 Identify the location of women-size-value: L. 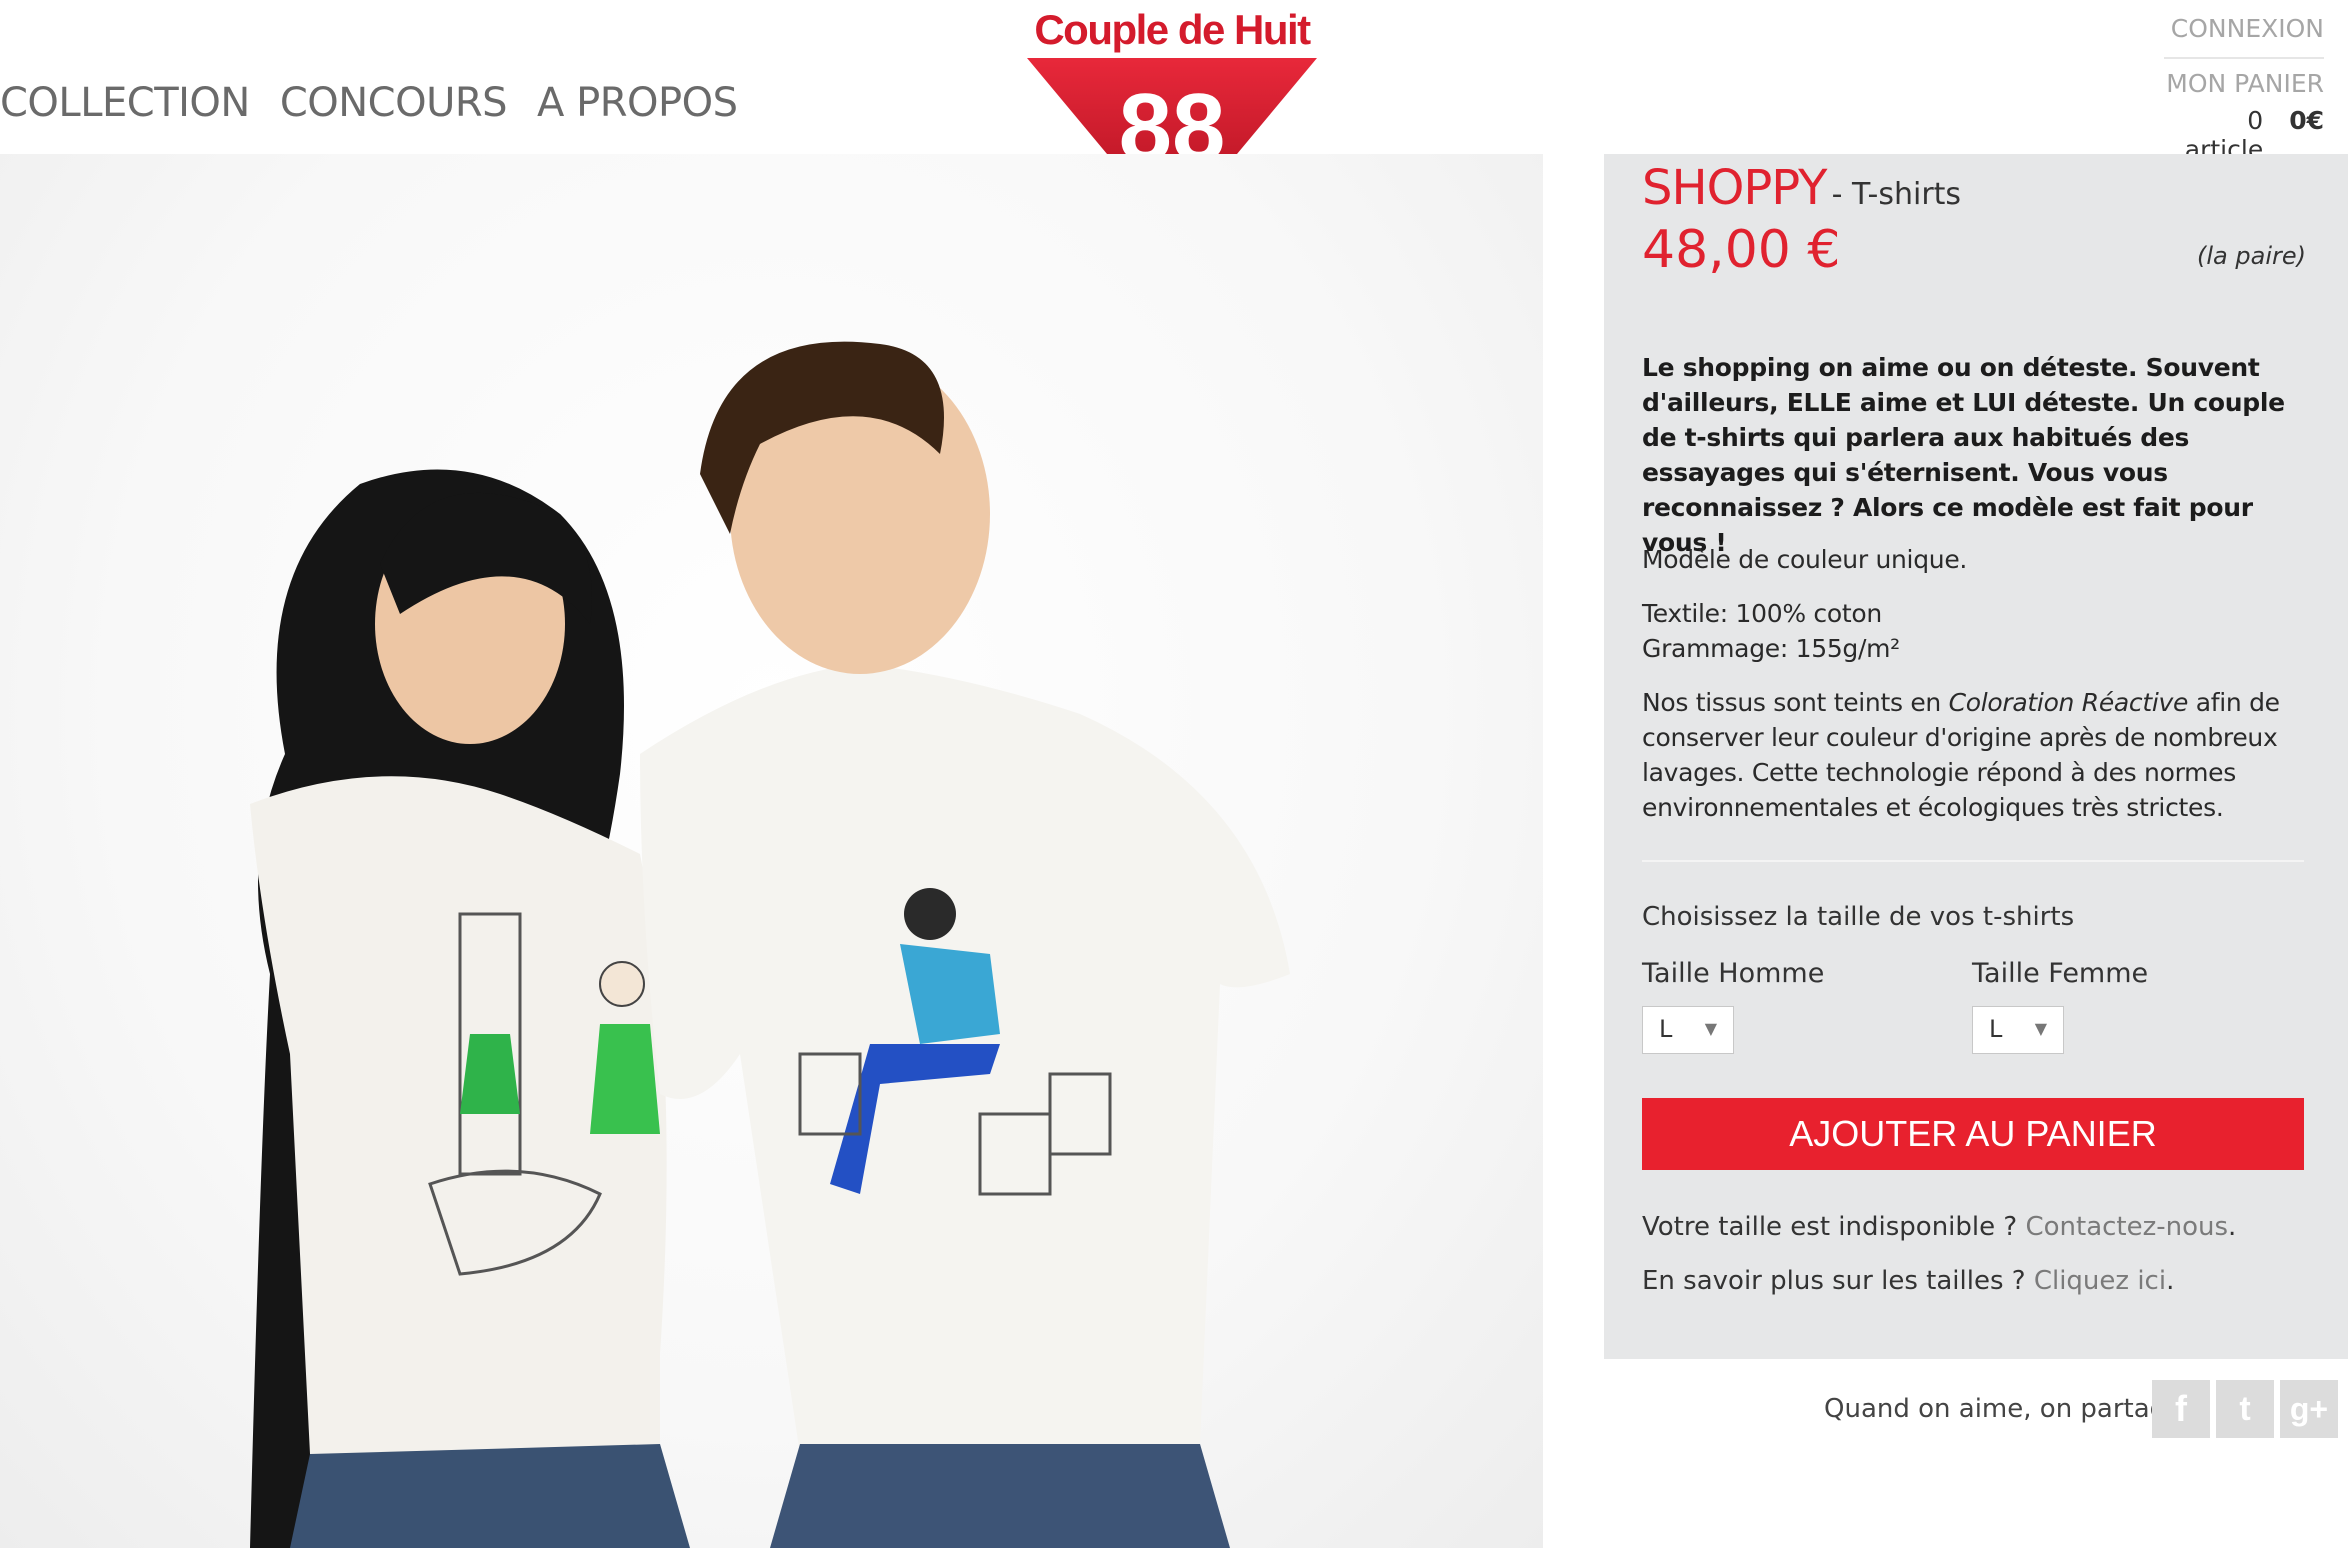
(1996, 1029).